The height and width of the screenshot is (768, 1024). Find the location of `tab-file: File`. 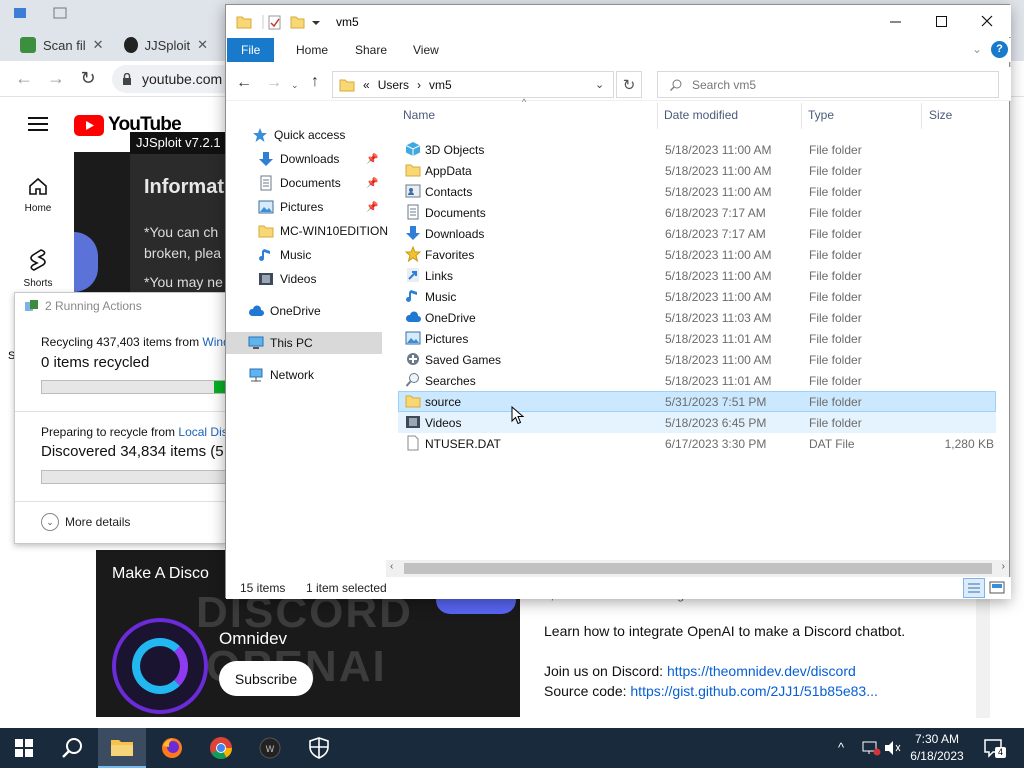

tab-file: File is located at coordinates (251, 50).